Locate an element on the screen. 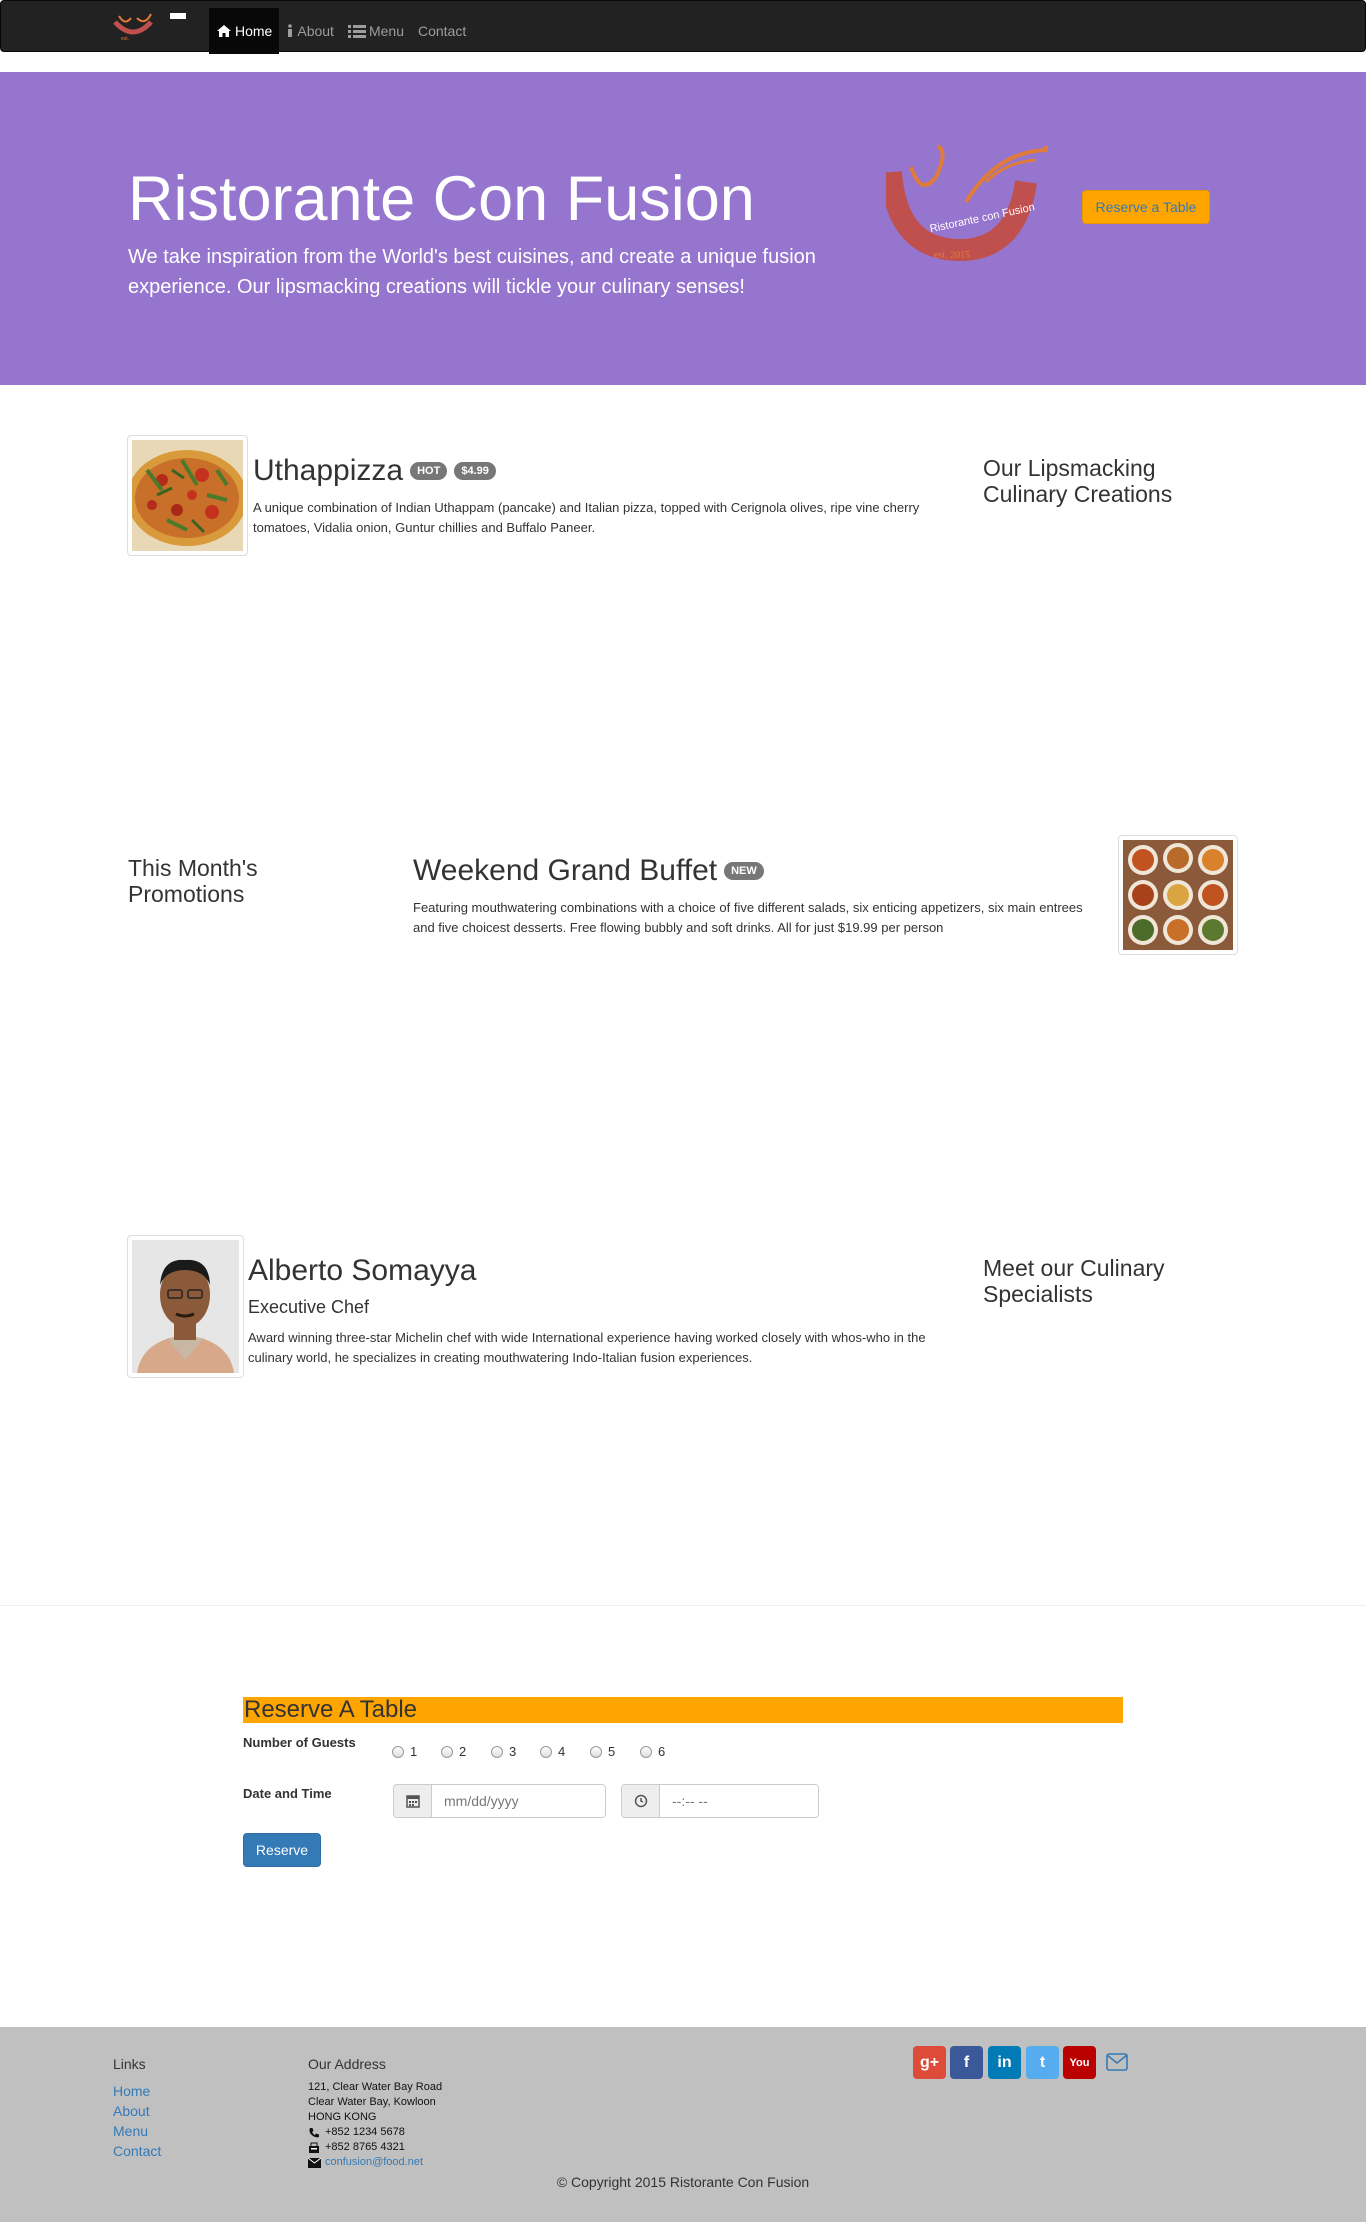 This screenshot has height=2222, width=1366. home-icon is located at coordinates (224, 31).